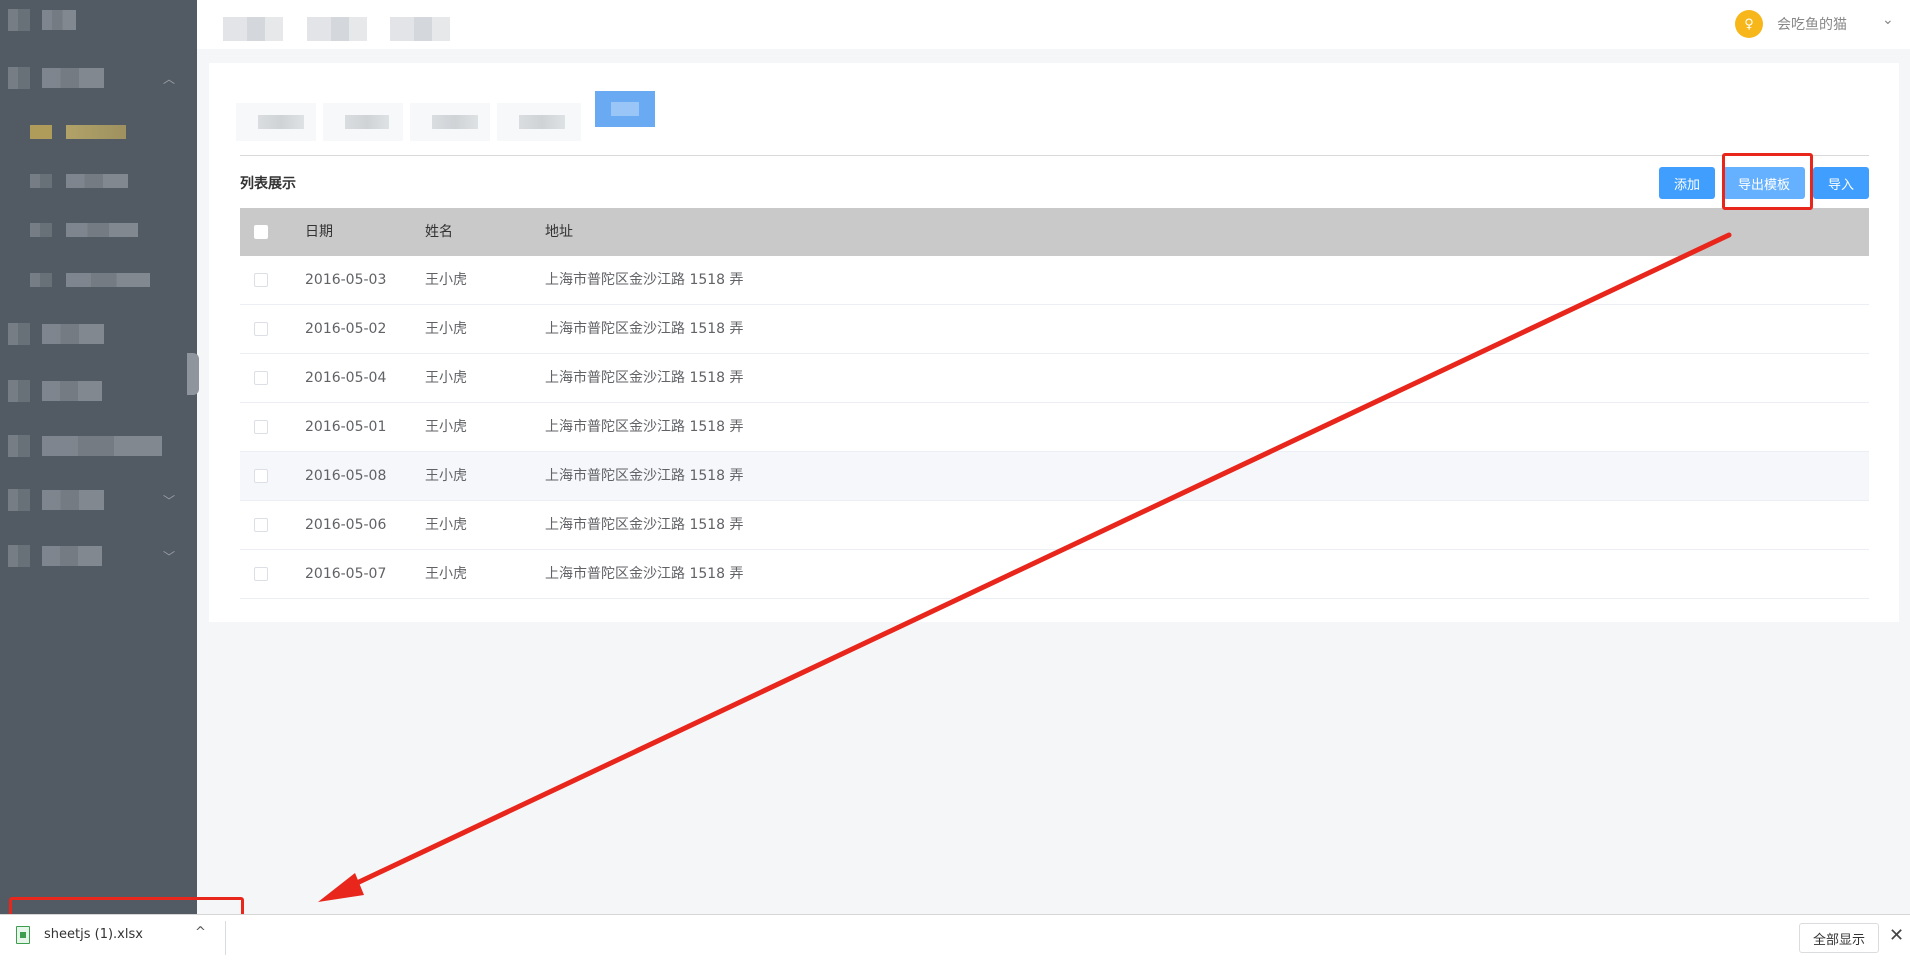 This screenshot has width=1910, height=961. Describe the element at coordinates (169, 78) in the screenshot. I see `chevron-up-icon: ︿` at that location.